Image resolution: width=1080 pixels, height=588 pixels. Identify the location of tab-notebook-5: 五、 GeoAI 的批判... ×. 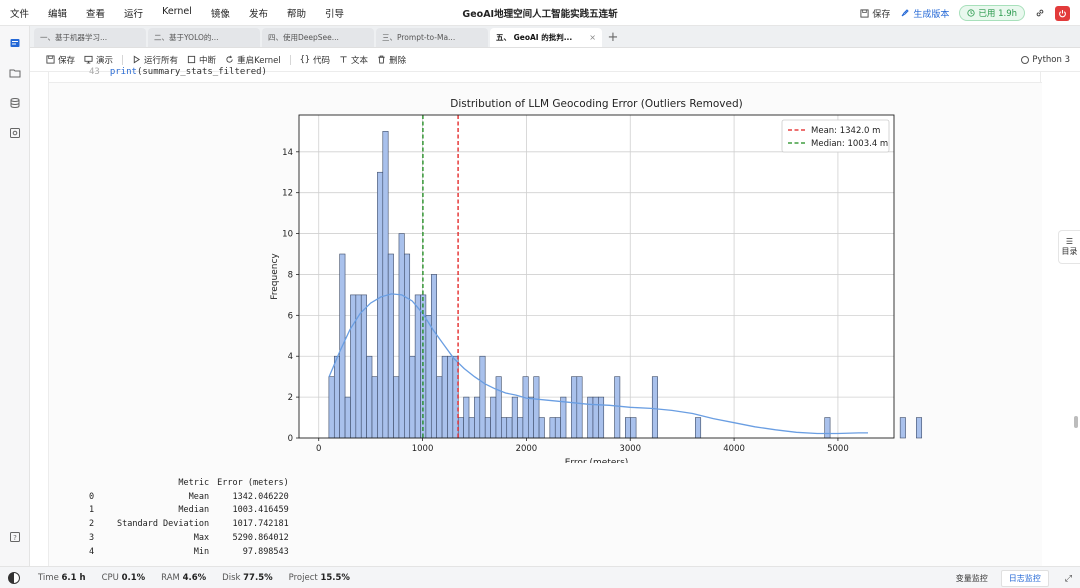
(546, 37).